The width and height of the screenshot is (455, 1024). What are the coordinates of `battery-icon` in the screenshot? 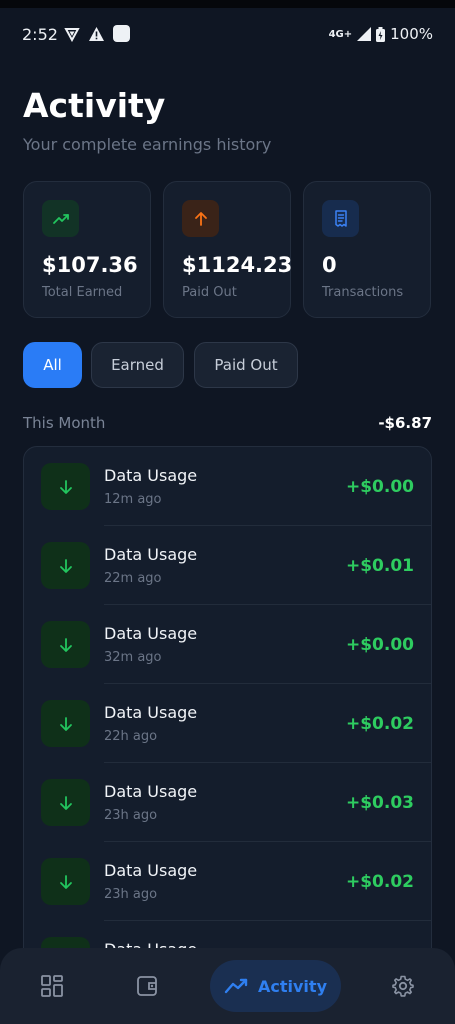 It's located at (381, 34).